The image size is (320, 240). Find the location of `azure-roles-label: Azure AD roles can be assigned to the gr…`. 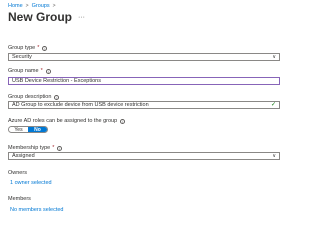

azure-roles-label: Azure AD roles can be assigned to the gr… is located at coordinates (67, 121).